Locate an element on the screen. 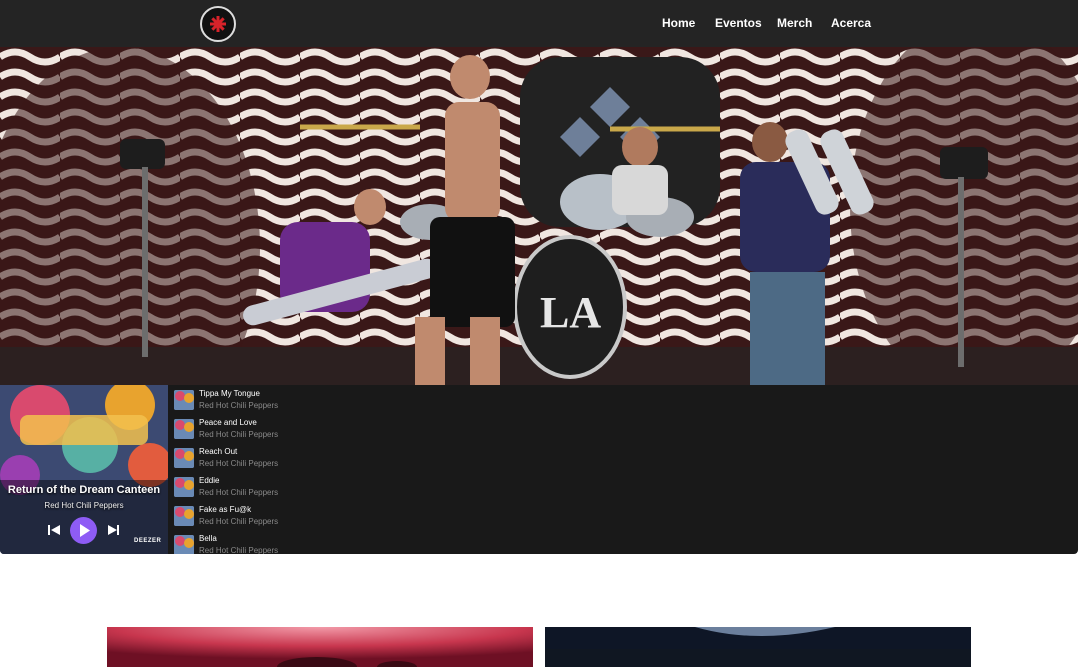  album-artist: Red Hot Chili Peppers is located at coordinates (84, 505).